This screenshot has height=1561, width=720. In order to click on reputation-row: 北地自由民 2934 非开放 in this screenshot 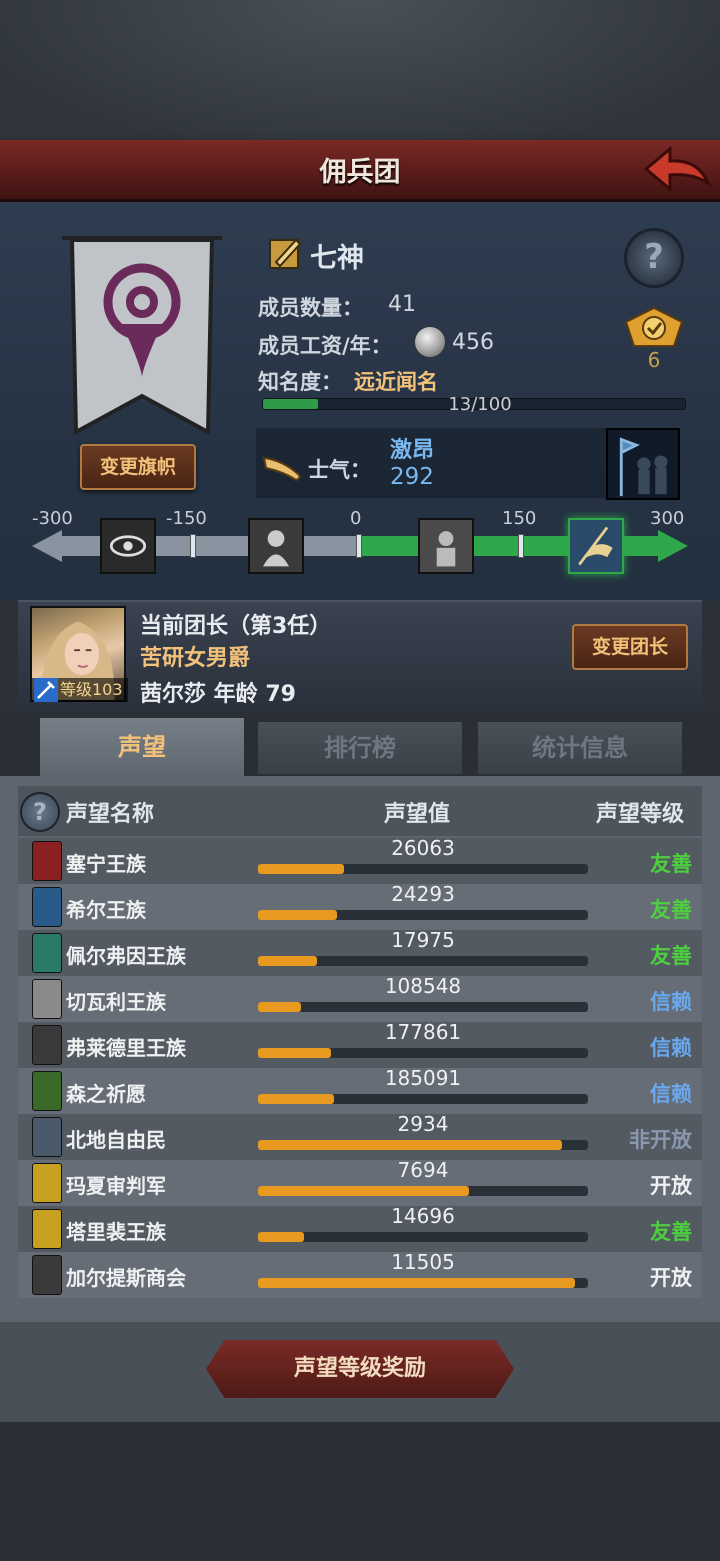, I will do `click(360, 1136)`.